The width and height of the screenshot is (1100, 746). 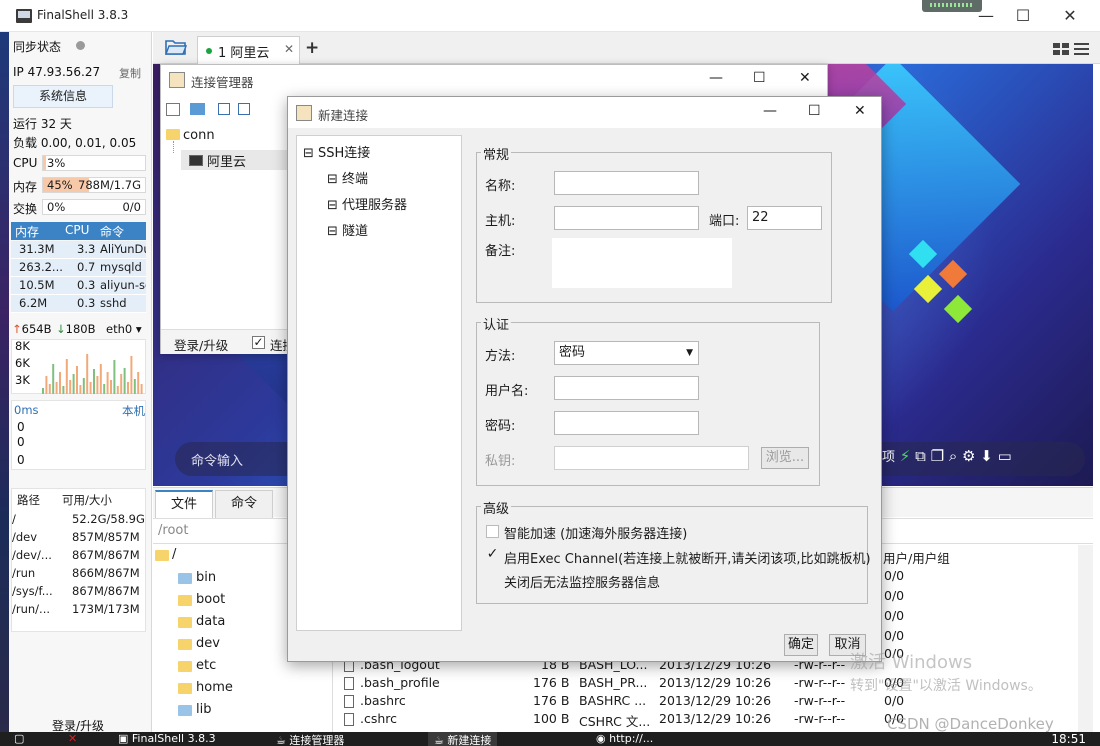 What do you see at coordinates (1070, 15) in the screenshot?
I see `close-button: ✕` at bounding box center [1070, 15].